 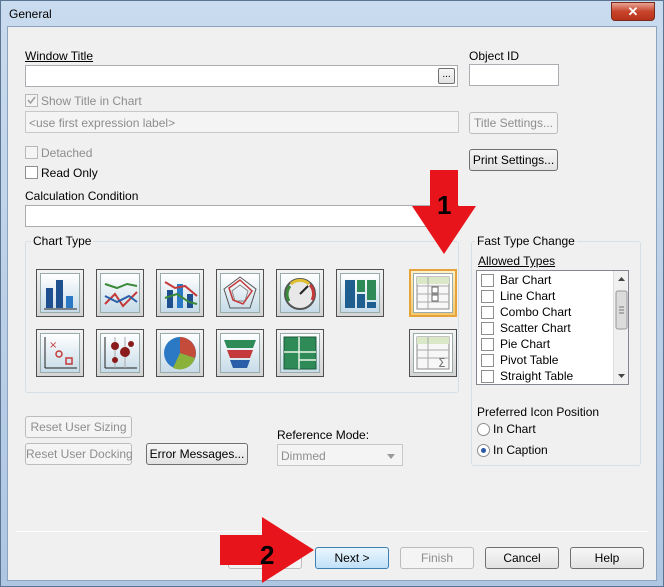 What do you see at coordinates (526, 241) in the screenshot?
I see `fast-type-label: Fast Type Change` at bounding box center [526, 241].